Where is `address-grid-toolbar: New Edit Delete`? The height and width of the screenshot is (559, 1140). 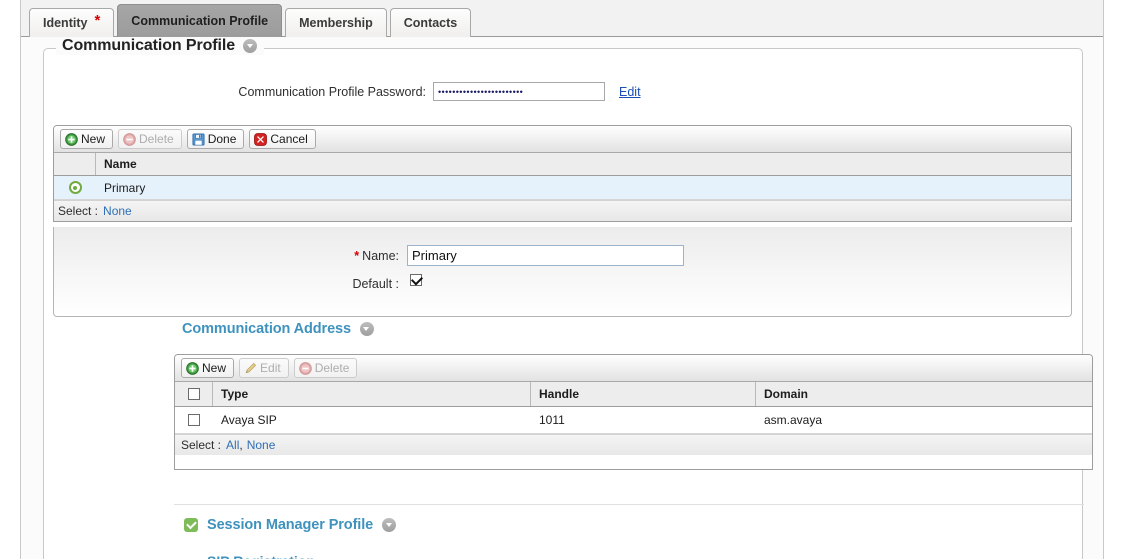 address-grid-toolbar: New Edit Delete is located at coordinates (633, 368).